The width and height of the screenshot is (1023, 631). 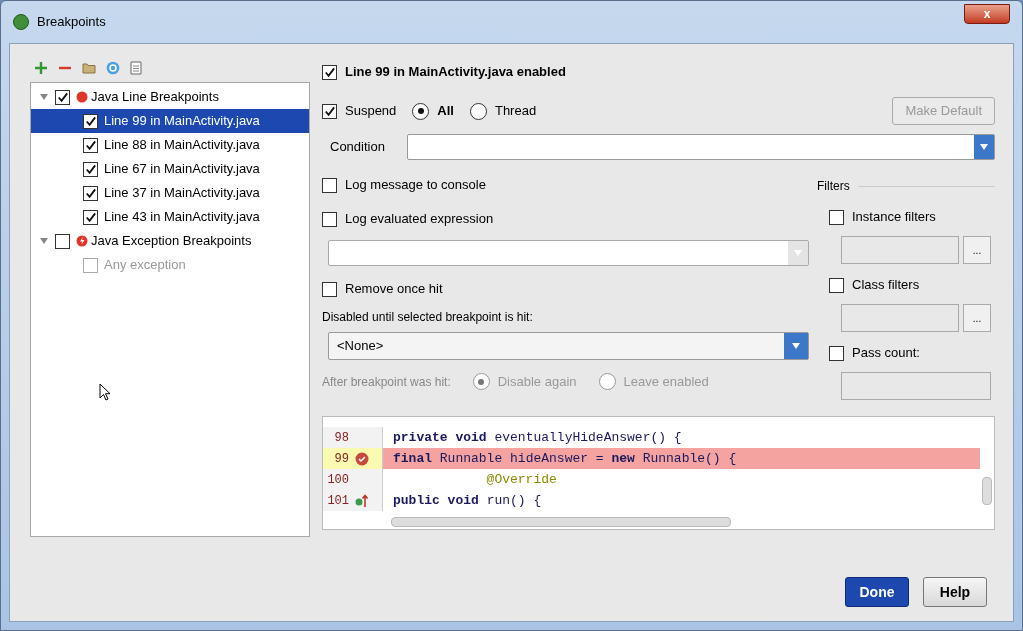 I want to click on tree-row: Java Exception Breakpoints, so click(x=170, y=241).